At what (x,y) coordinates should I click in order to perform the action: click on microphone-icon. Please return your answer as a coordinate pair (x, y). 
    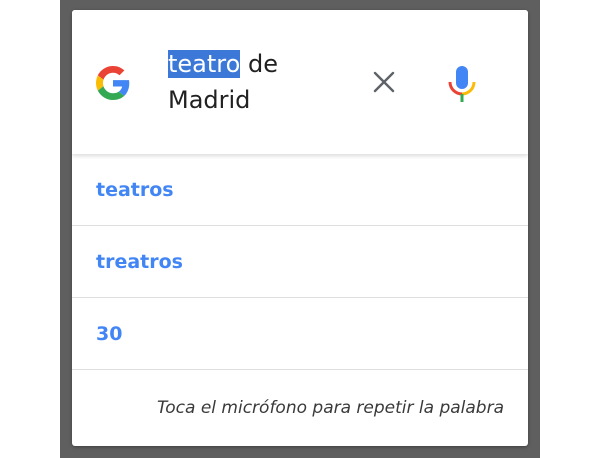
    Looking at the image, I should click on (462, 84).